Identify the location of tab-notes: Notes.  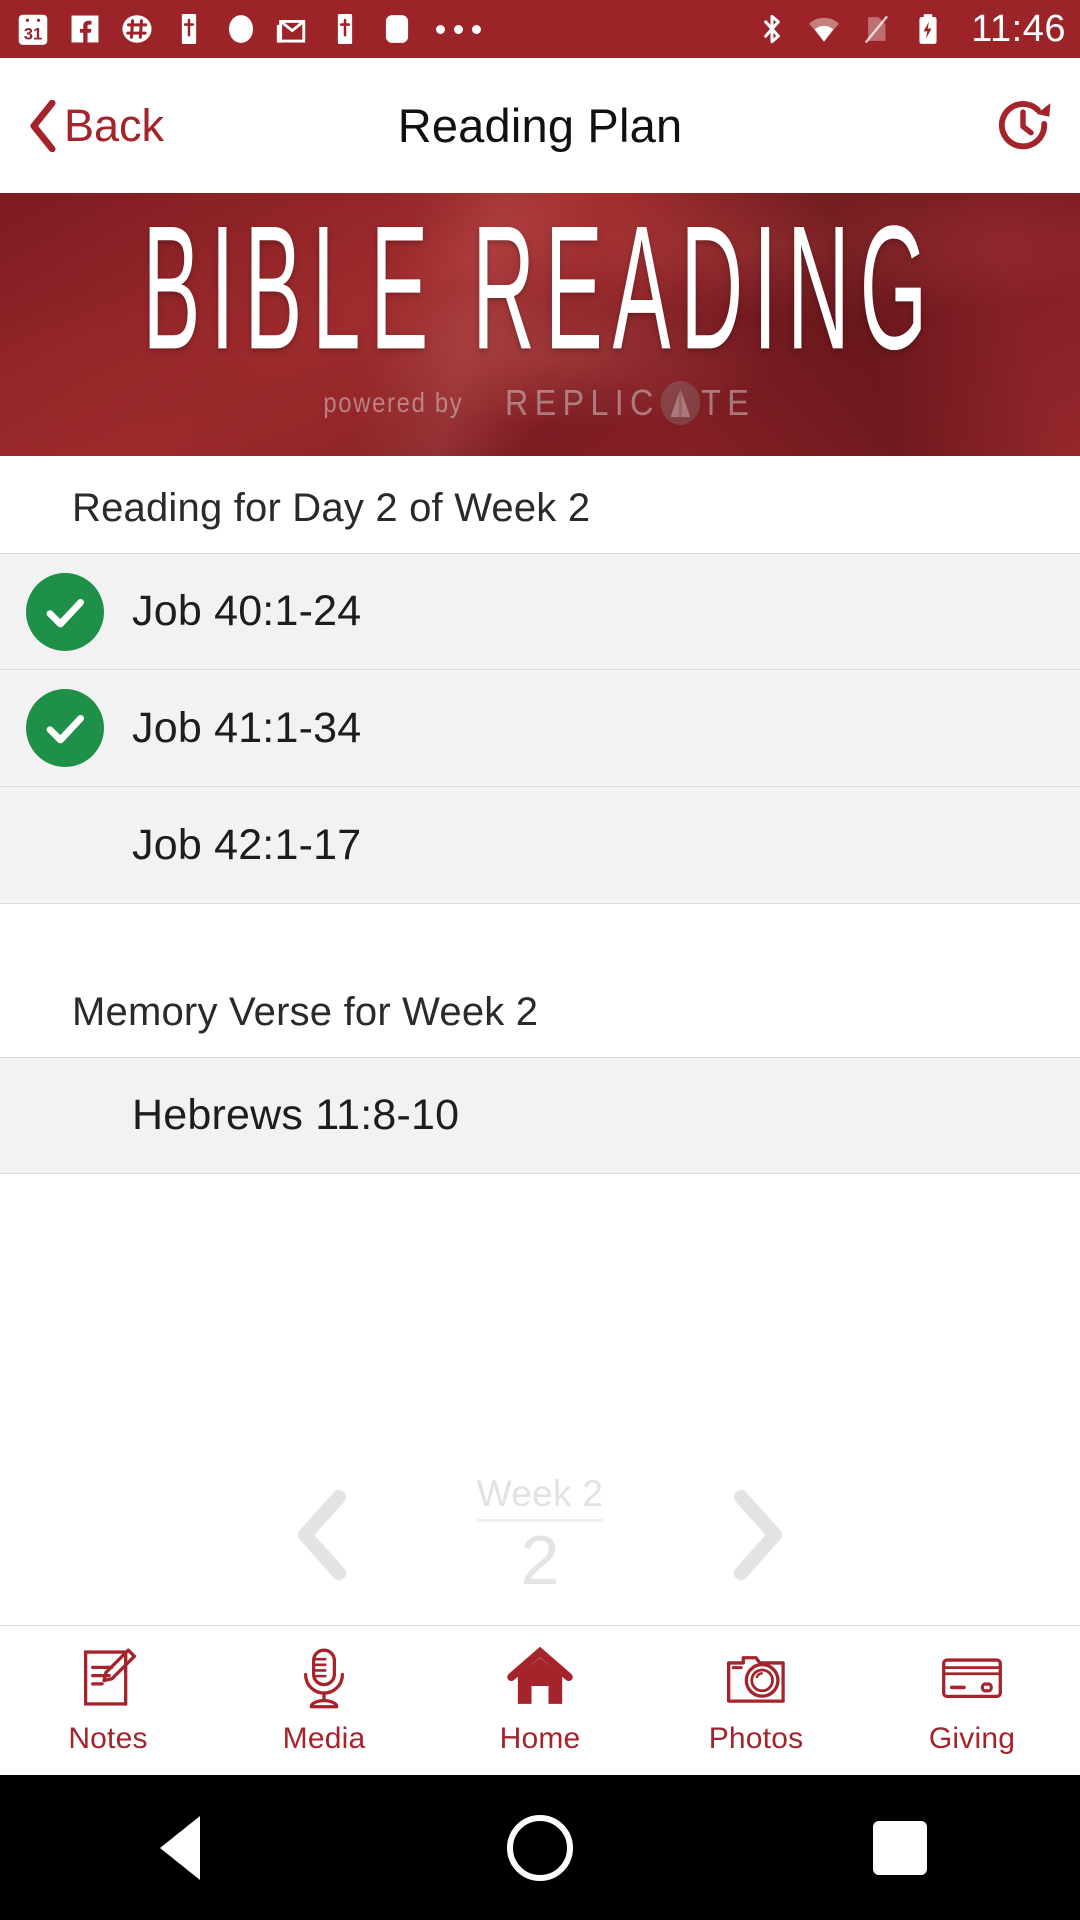
(108, 1700).